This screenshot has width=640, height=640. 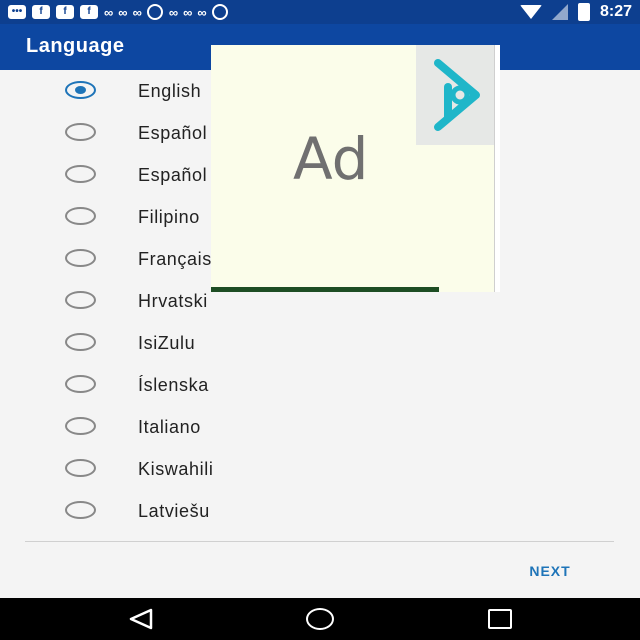 What do you see at coordinates (17, 12) in the screenshot?
I see `chat-icon: •••` at bounding box center [17, 12].